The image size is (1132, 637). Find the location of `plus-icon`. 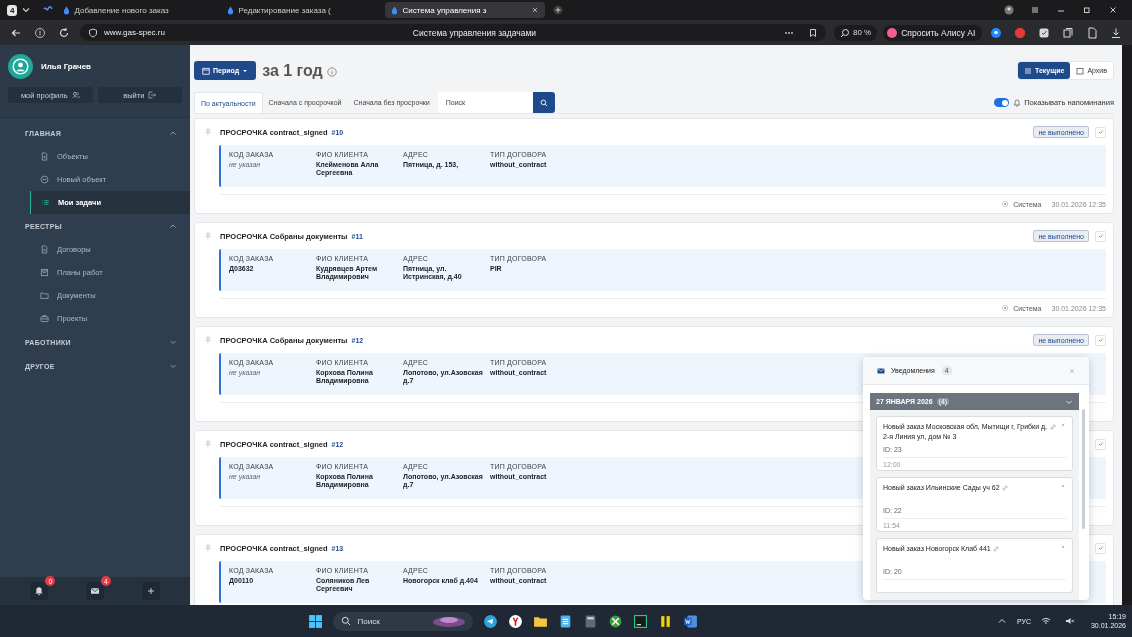

plus-icon is located at coordinates (150, 591).